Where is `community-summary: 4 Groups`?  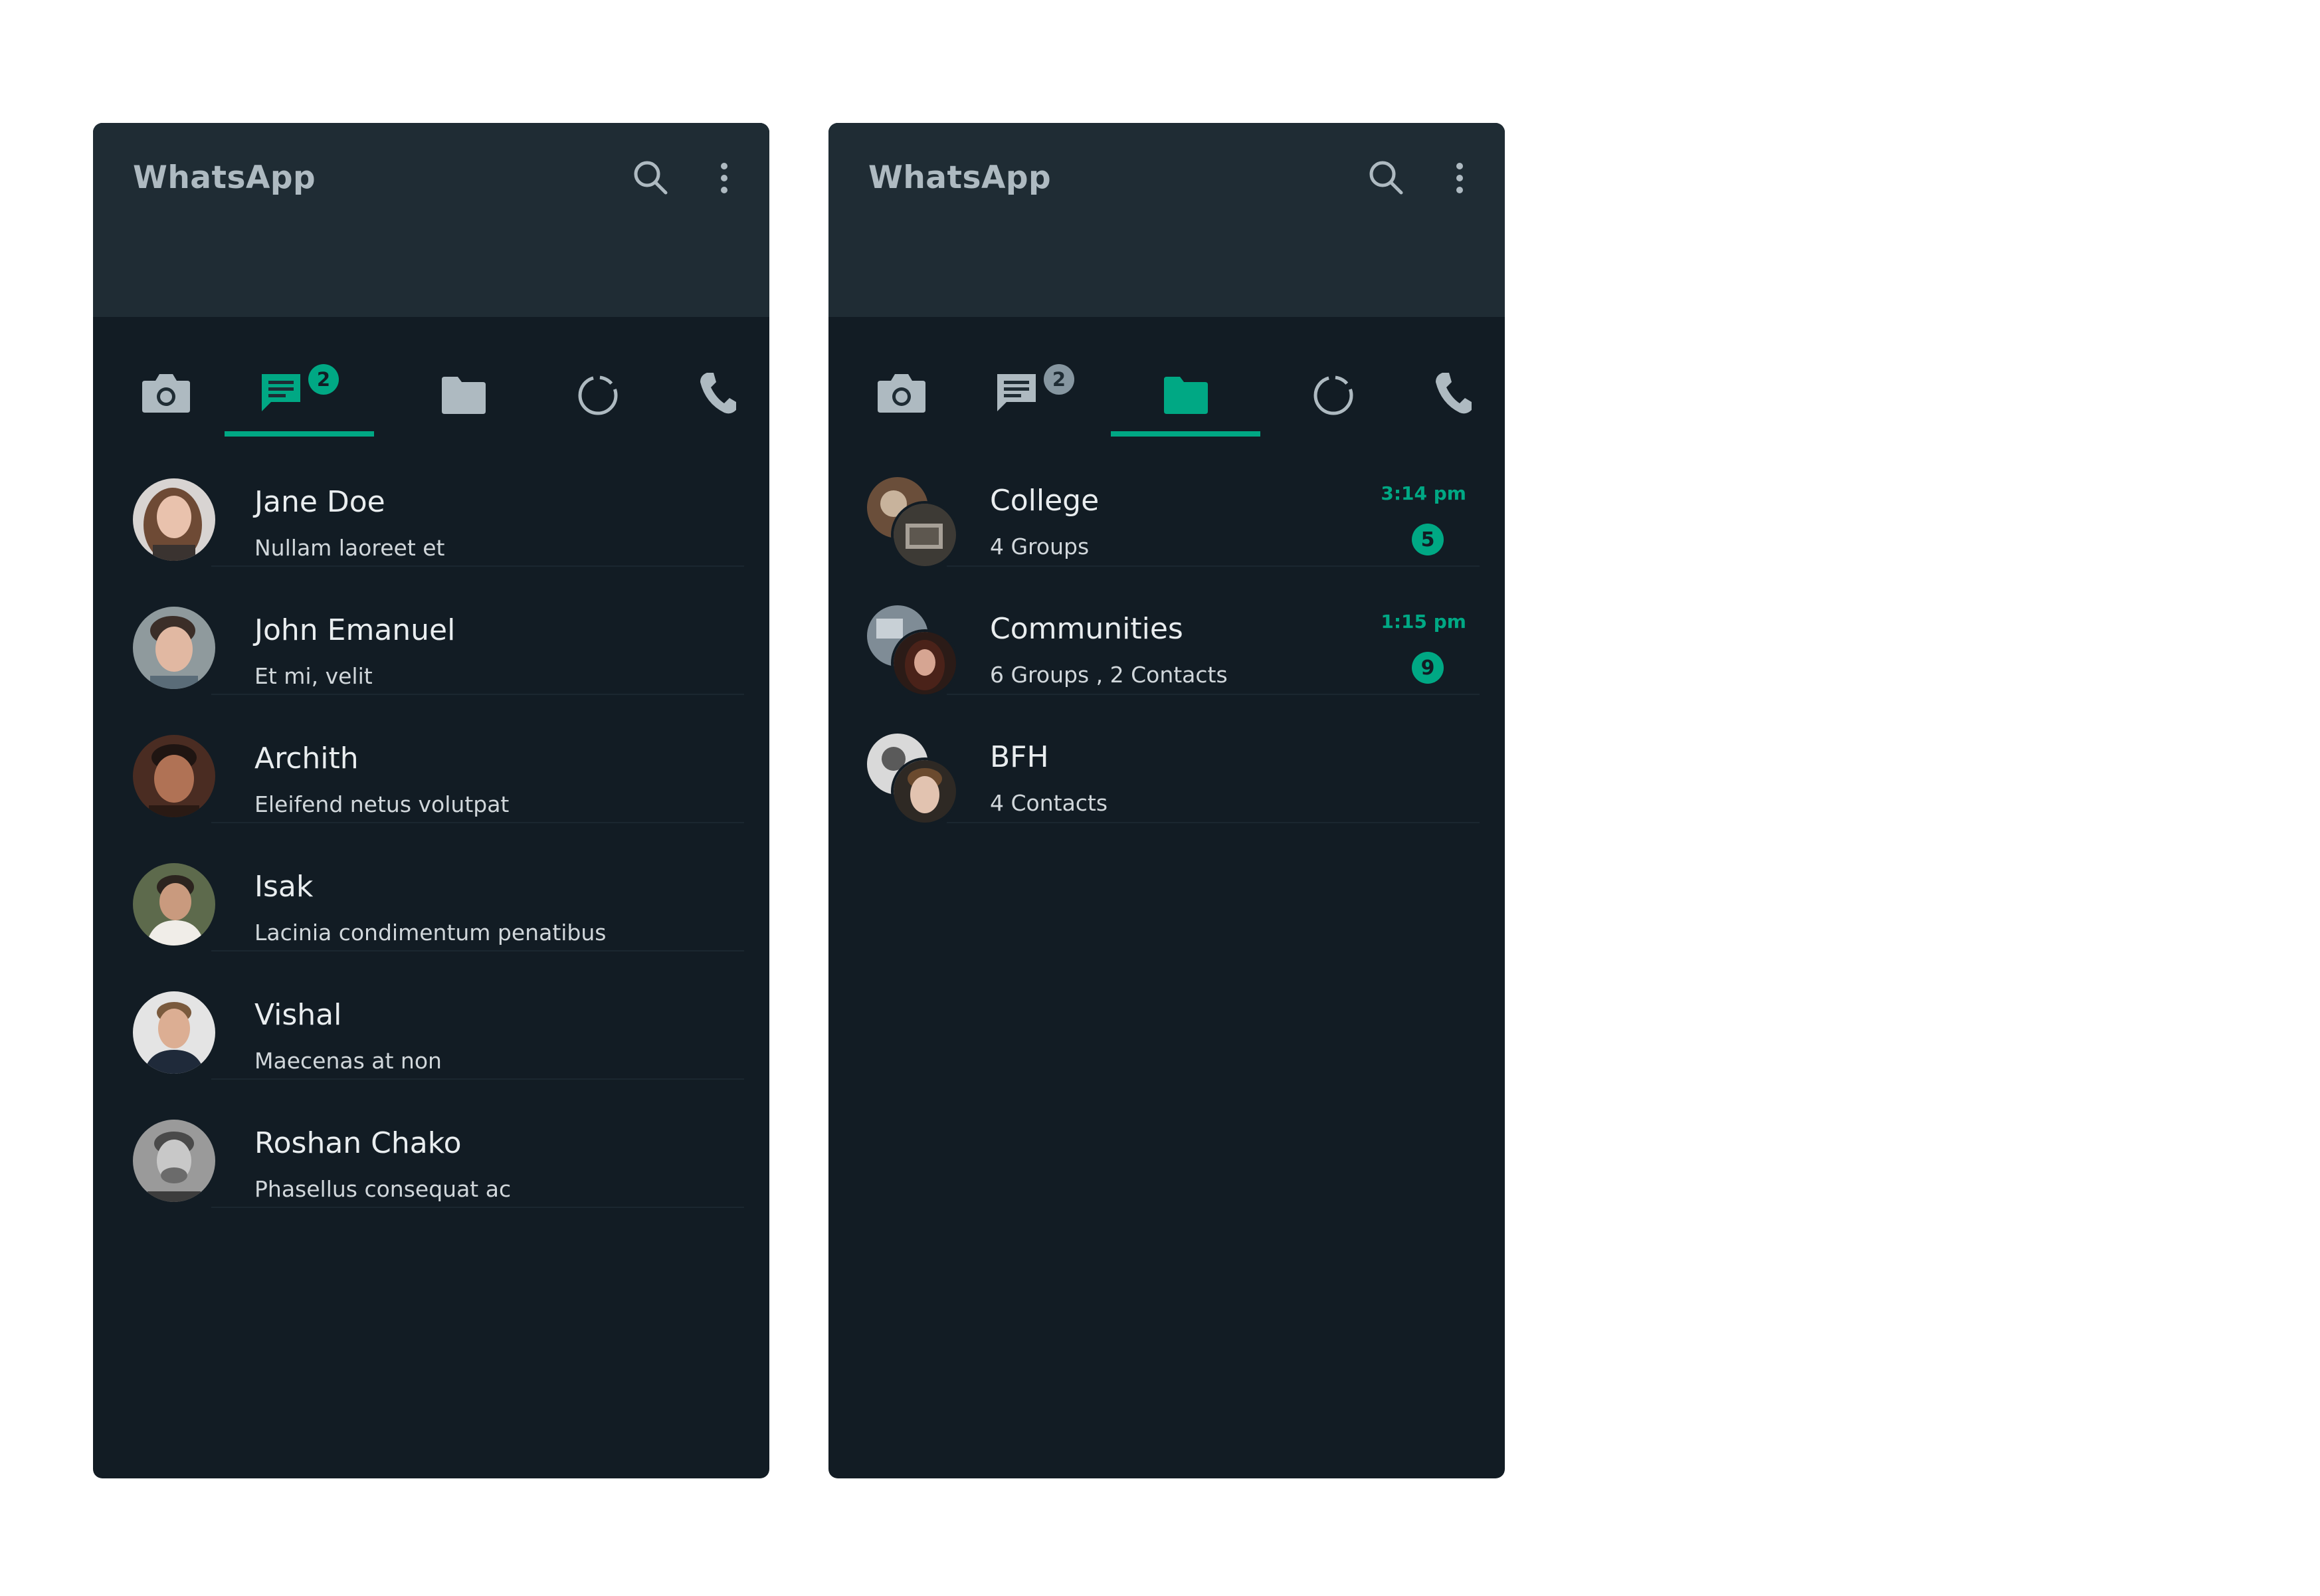 community-summary: 4 Groups is located at coordinates (1040, 546).